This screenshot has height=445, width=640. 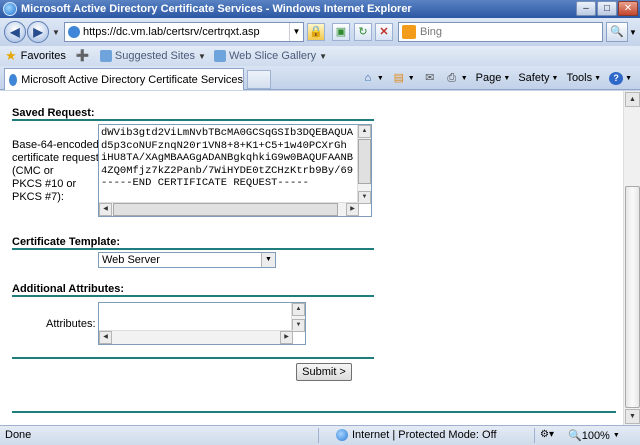 I want to click on favorite-item-web-slice-gallery: Web Slice Gallery ▼, so click(x=270, y=56).